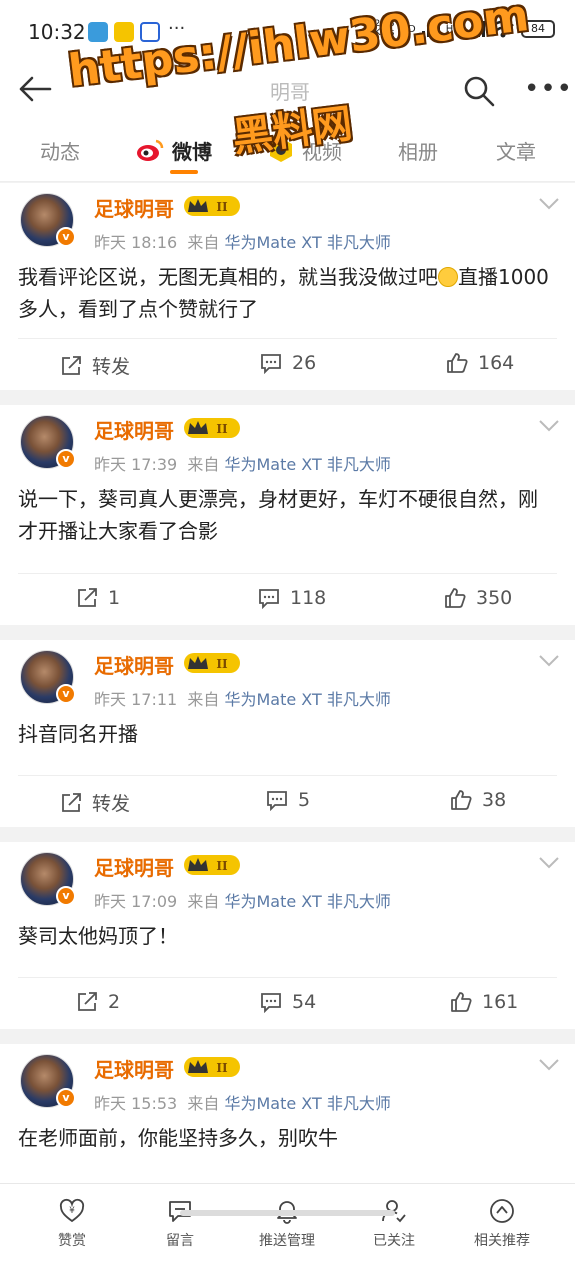 This screenshot has height=1280, width=575. What do you see at coordinates (192, 150) in the screenshot?
I see `tab-weibo: 微博` at bounding box center [192, 150].